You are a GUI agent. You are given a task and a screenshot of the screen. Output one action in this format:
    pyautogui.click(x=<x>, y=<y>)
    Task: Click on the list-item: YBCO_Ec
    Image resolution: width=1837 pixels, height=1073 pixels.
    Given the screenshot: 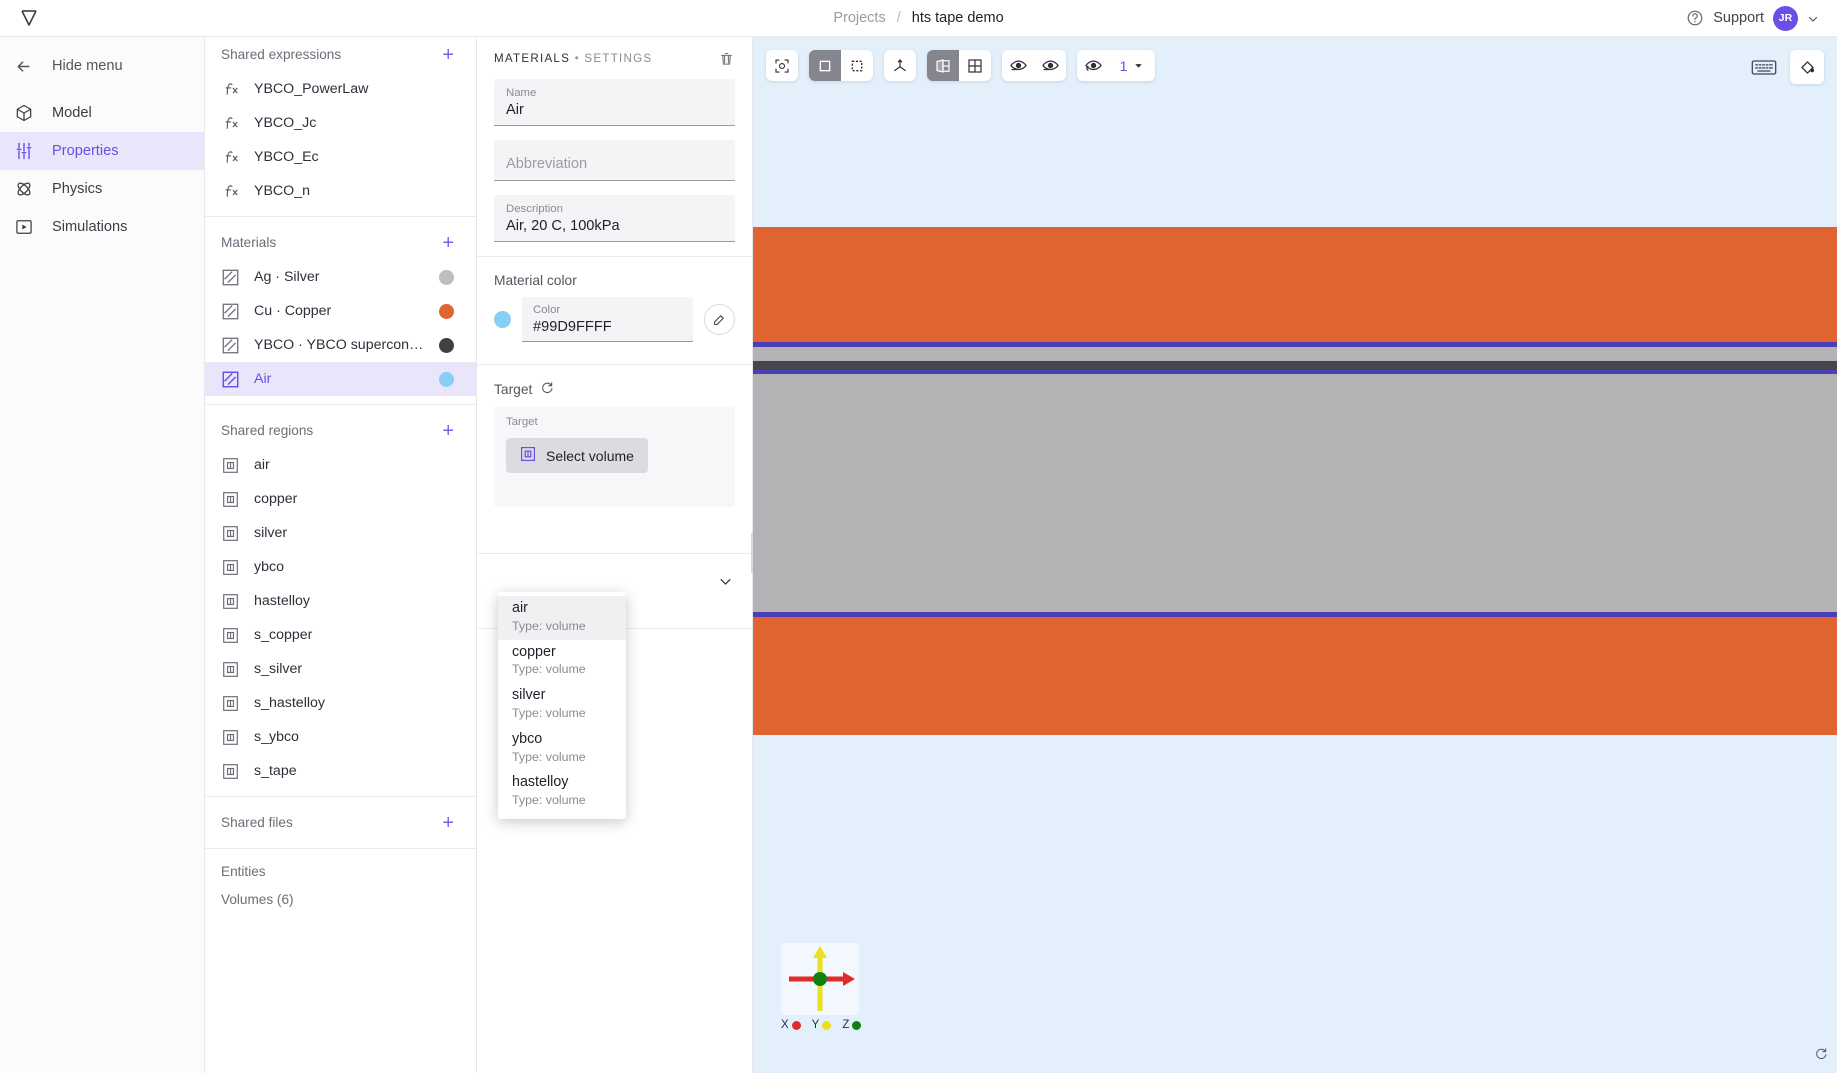 What is the action you would take?
    pyautogui.click(x=340, y=157)
    